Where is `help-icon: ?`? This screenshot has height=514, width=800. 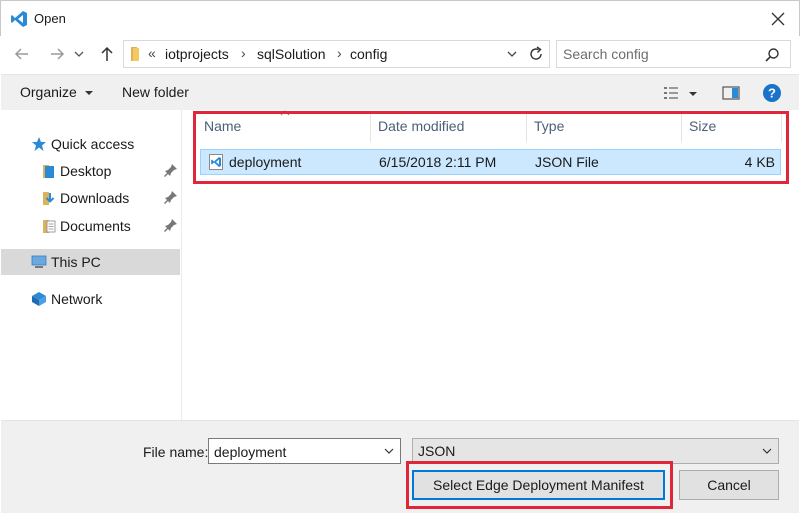
help-icon: ? is located at coordinates (772, 93).